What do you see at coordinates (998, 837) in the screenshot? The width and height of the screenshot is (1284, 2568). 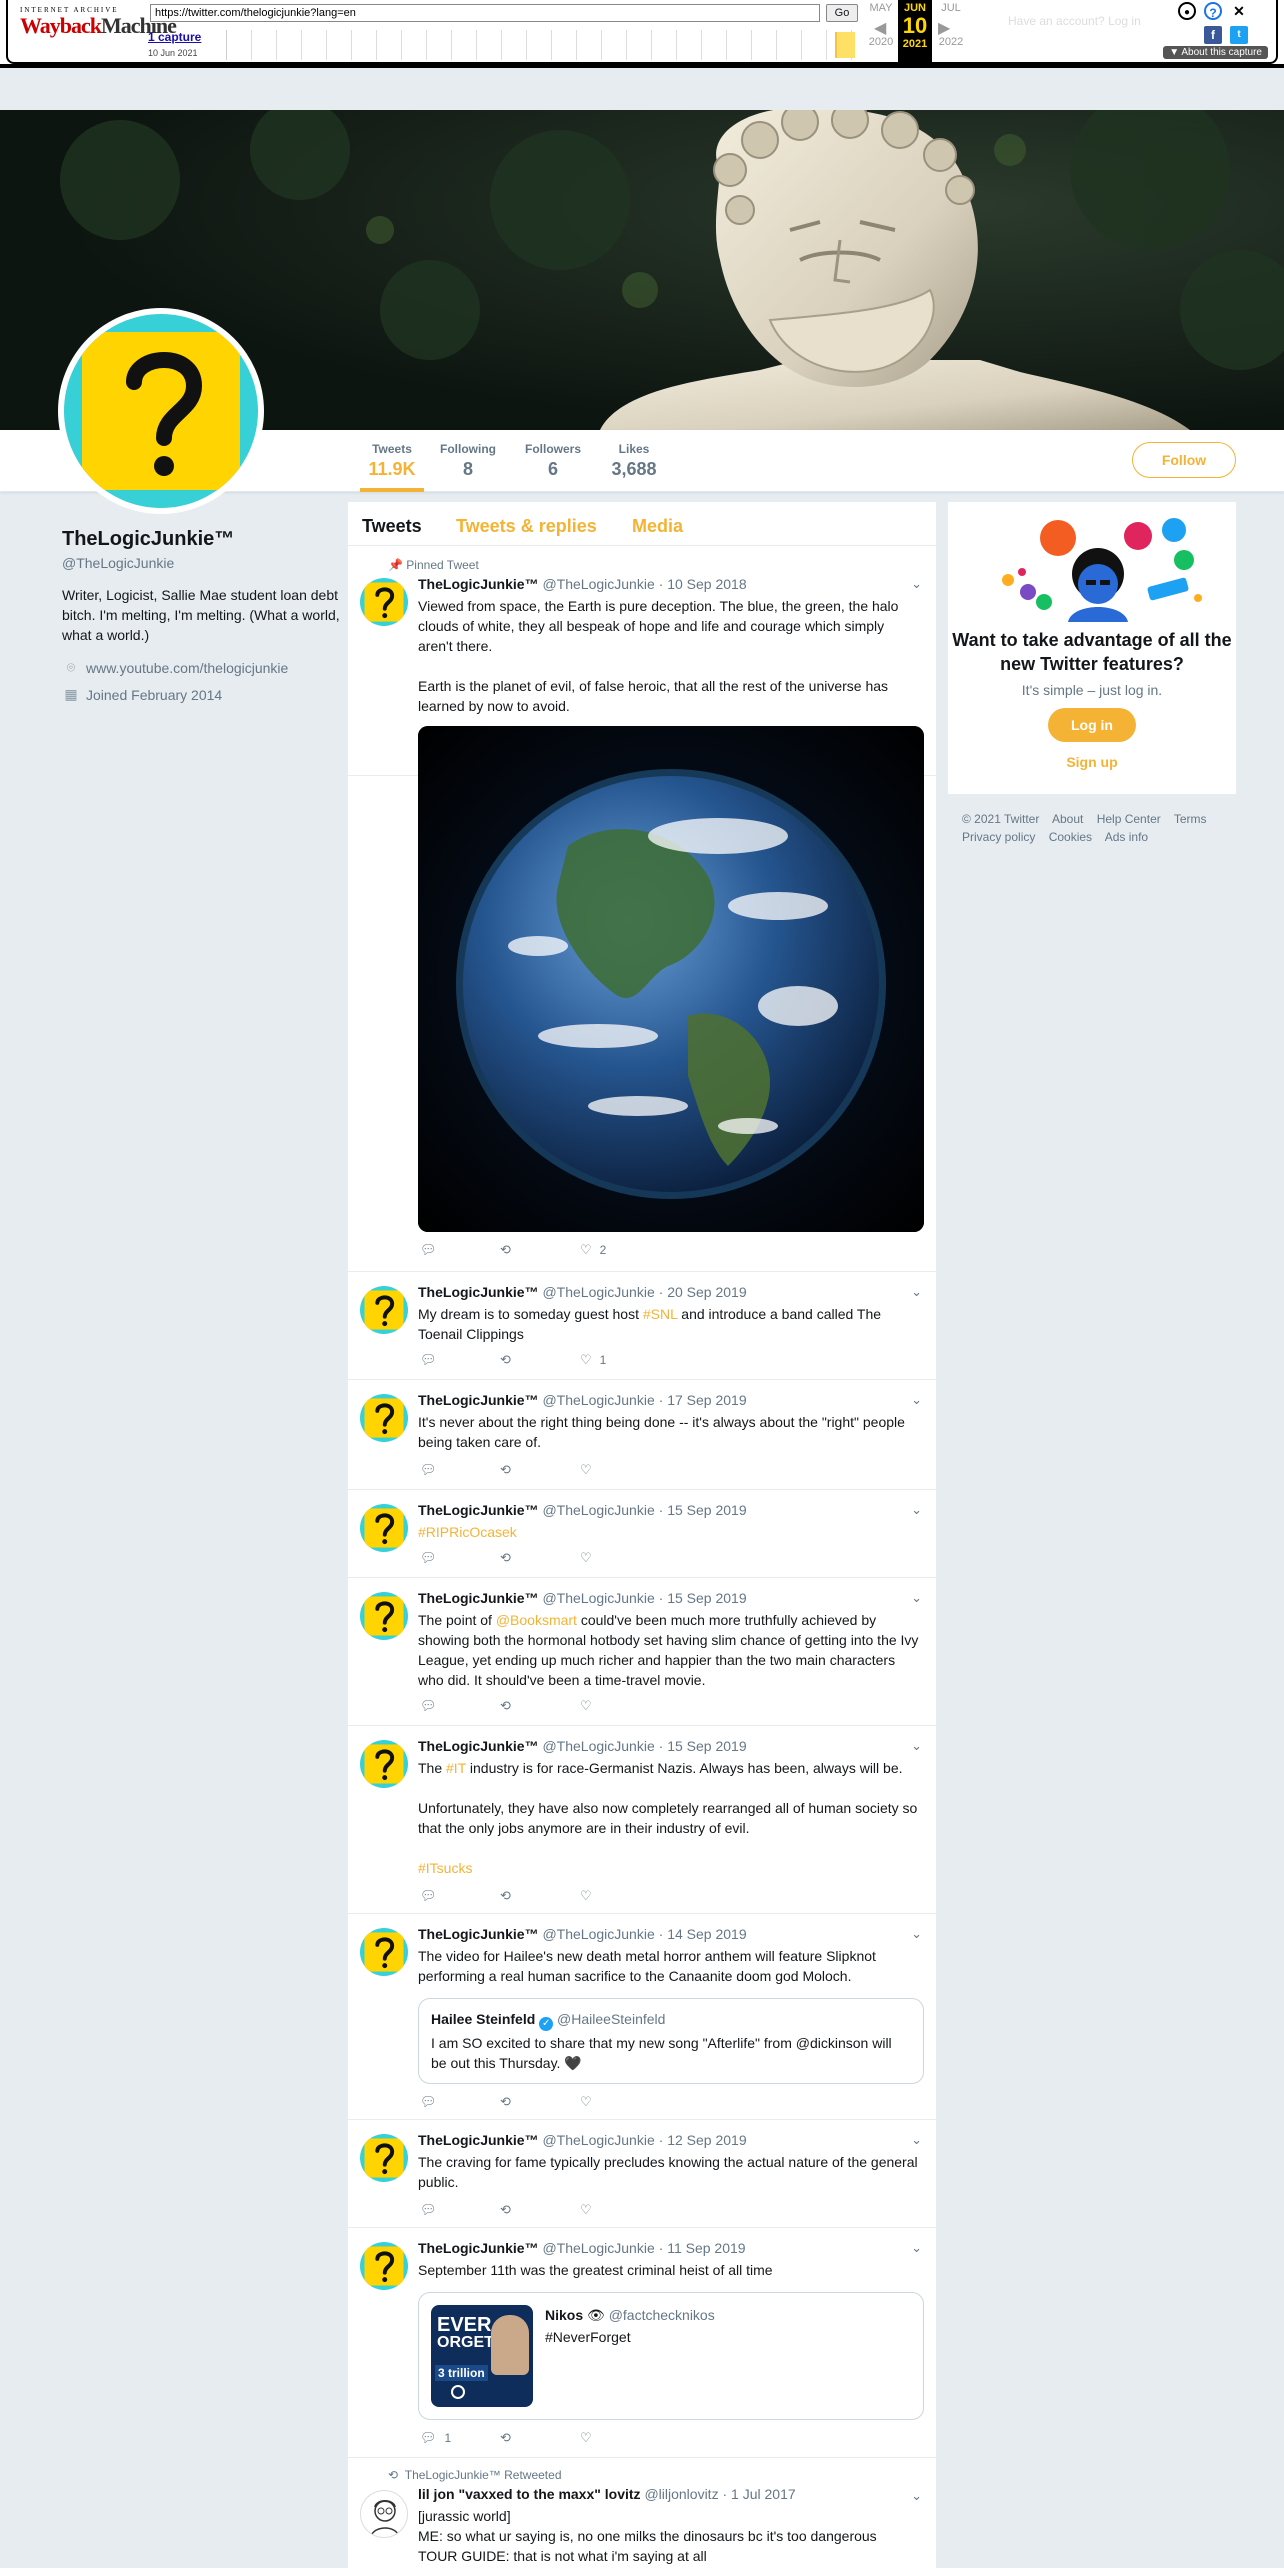 I see `footer-link-privacy: Privacy policy` at bounding box center [998, 837].